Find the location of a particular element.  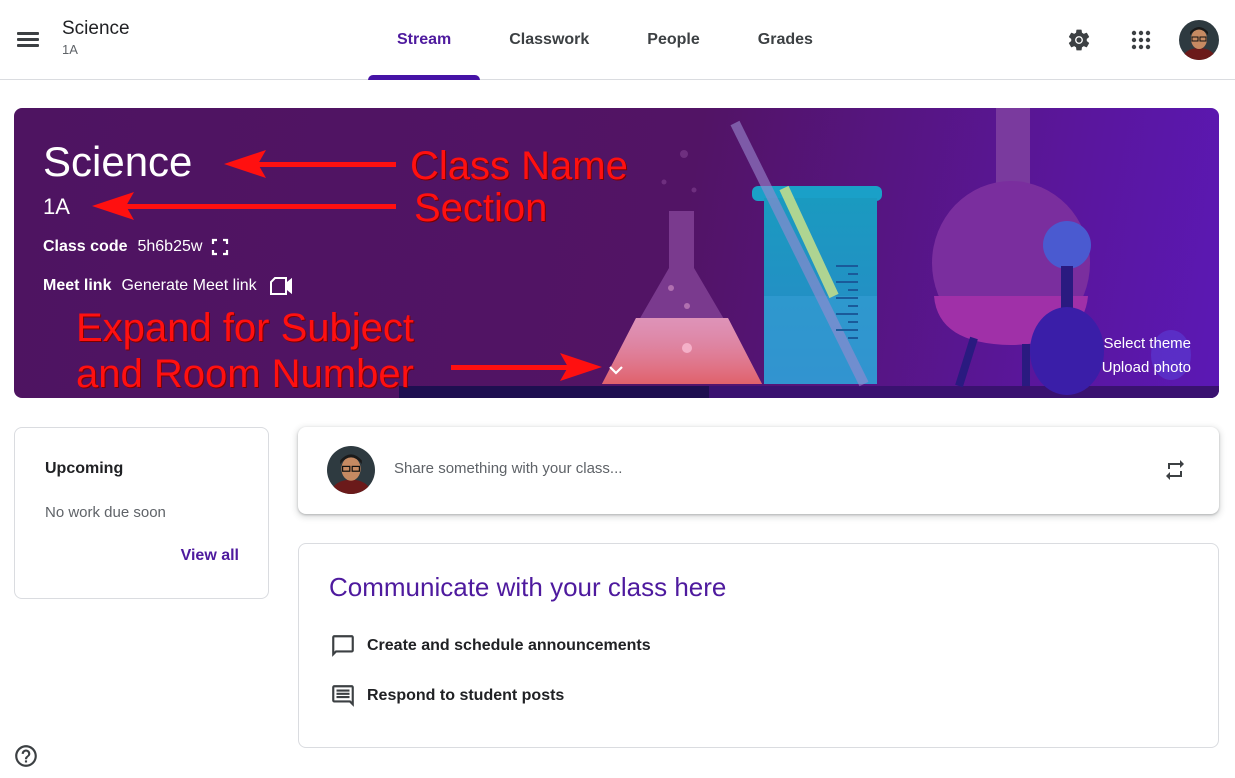

arrow-expand is located at coordinates (510, 367).